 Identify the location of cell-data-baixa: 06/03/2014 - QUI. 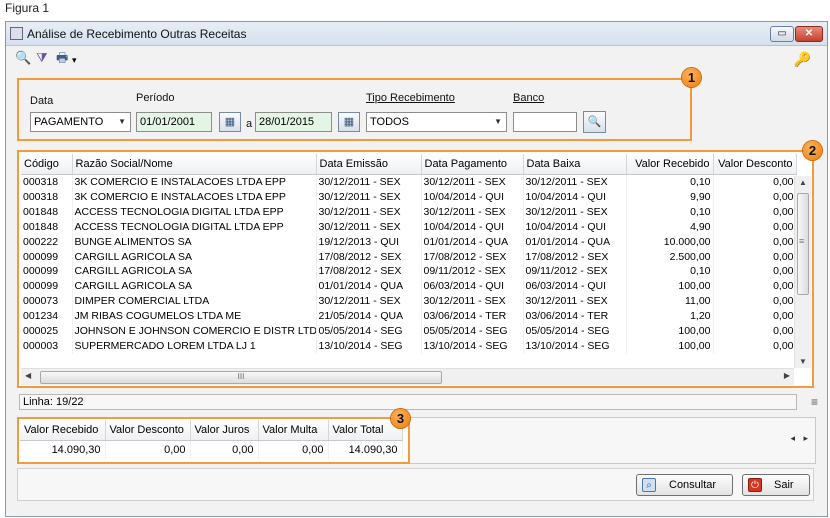
(575, 287).